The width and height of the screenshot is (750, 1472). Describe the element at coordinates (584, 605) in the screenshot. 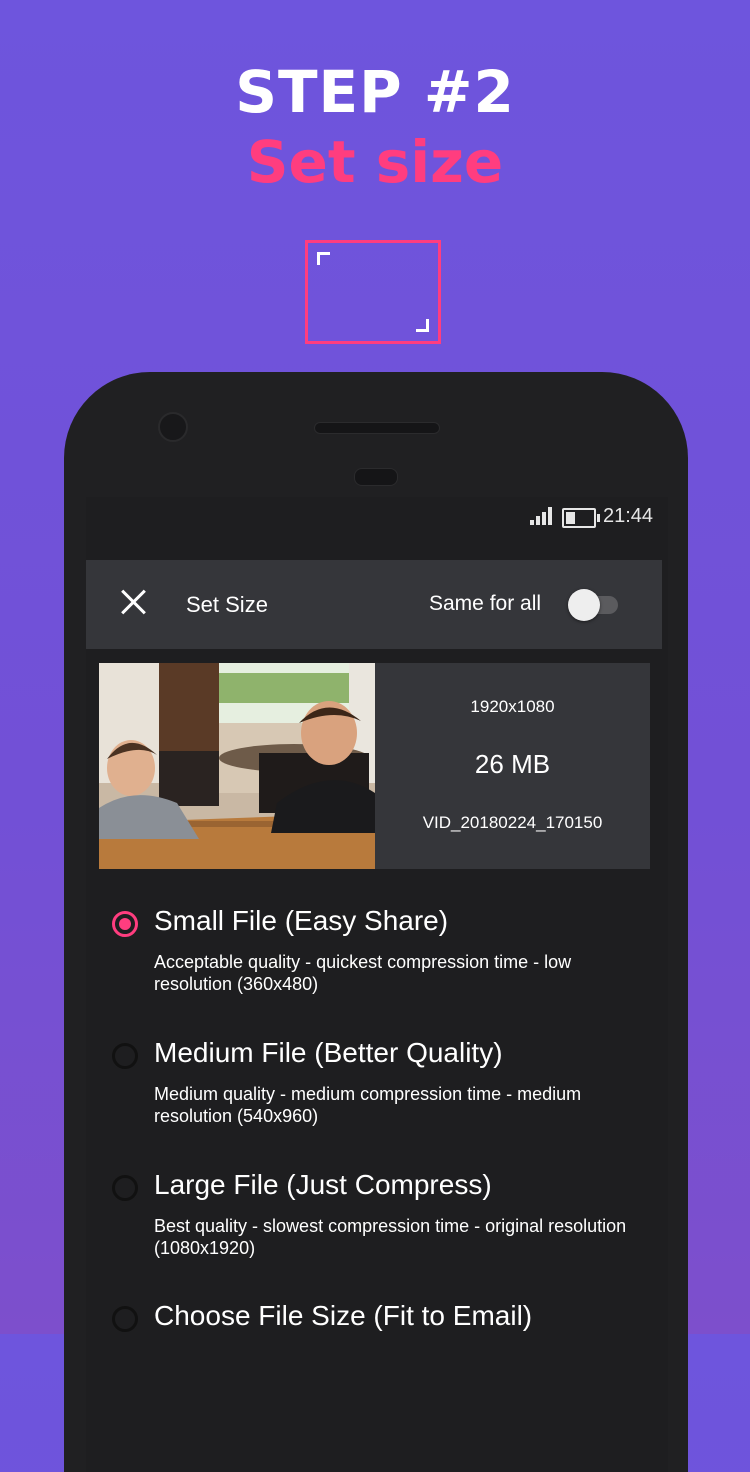

I see `same-for-all-toggle-knob` at that location.